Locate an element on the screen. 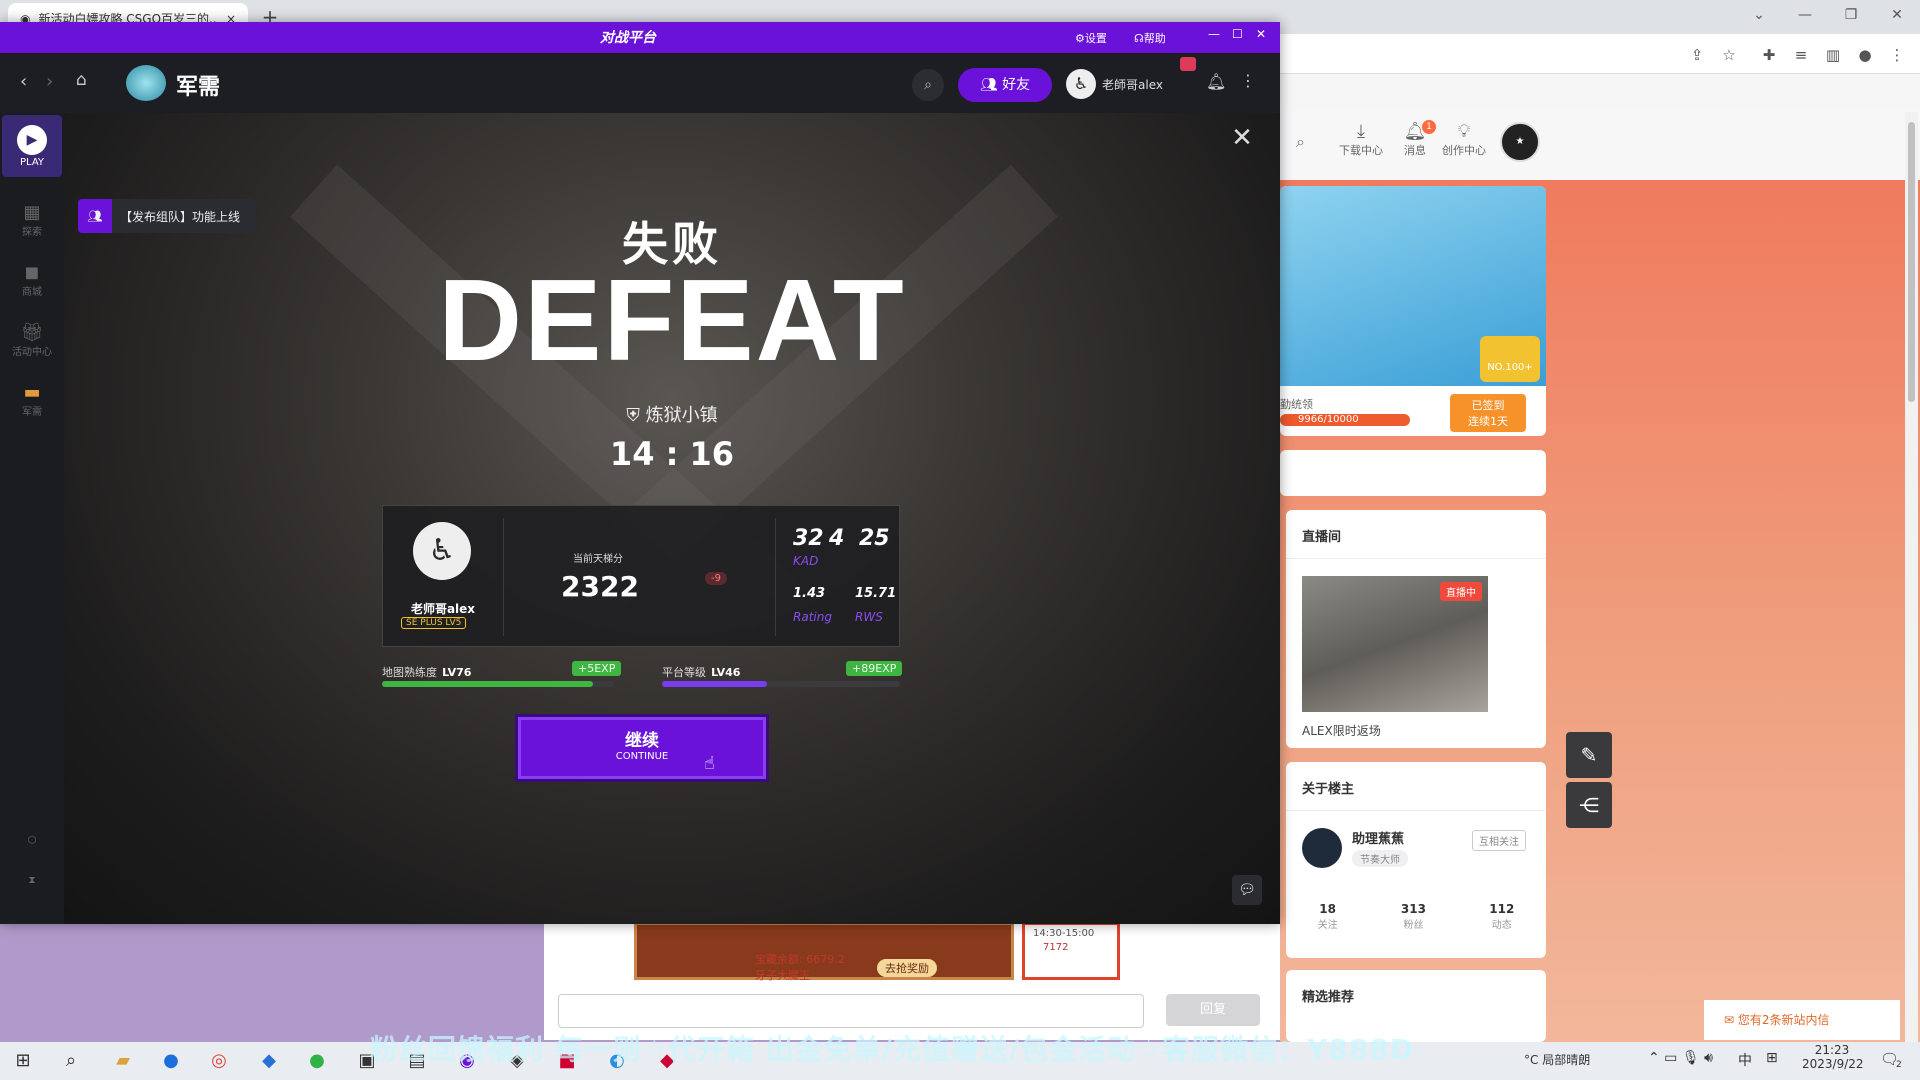 The width and height of the screenshot is (1920, 1080). close-window-icon: ✕ is located at coordinates (1897, 15).